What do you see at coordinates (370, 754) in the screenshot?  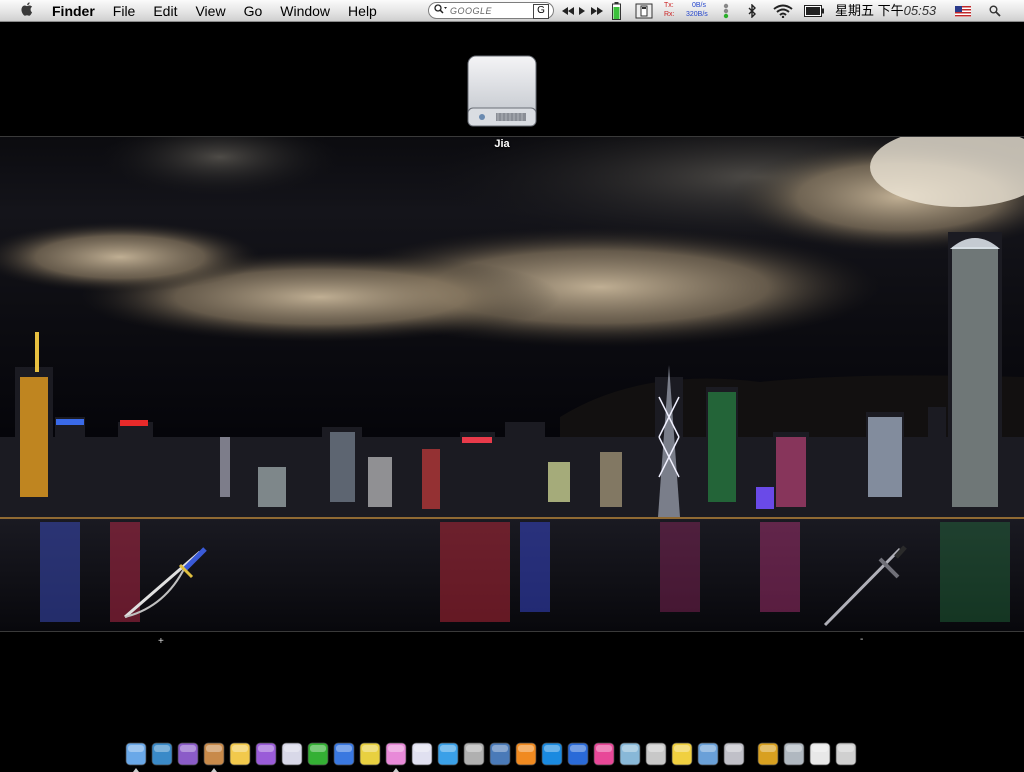 I see `yellow-figure-icon` at bounding box center [370, 754].